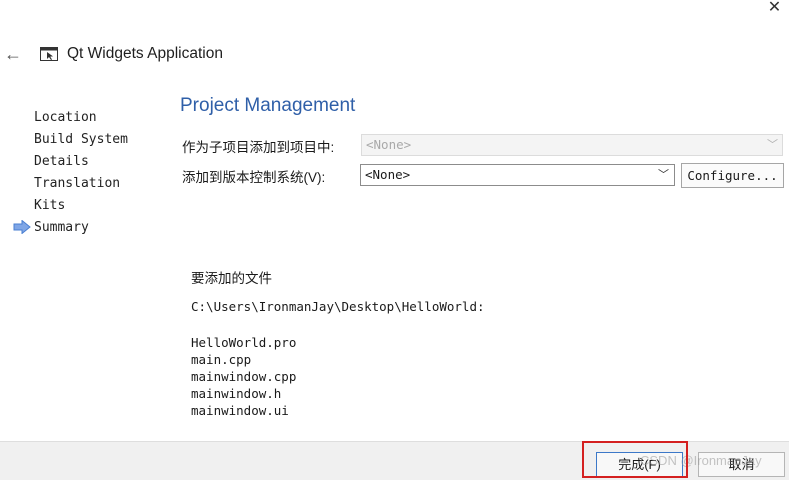 This screenshot has height=480, width=789. Describe the element at coordinates (268, 105) in the screenshot. I see `page-title: Project Management` at that location.